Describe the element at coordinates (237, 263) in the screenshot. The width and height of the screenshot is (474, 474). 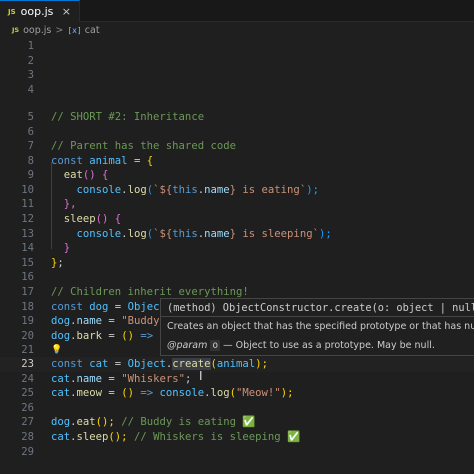
I see `code-line: 15};` at that location.